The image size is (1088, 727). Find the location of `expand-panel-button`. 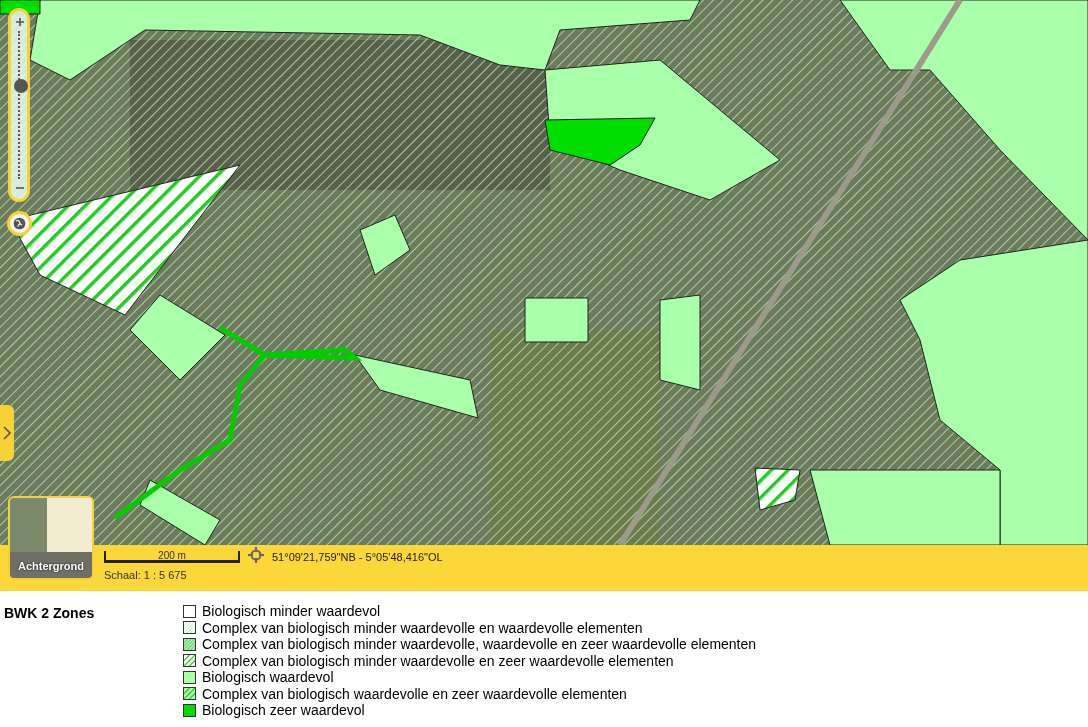

expand-panel-button is located at coordinates (7, 433).